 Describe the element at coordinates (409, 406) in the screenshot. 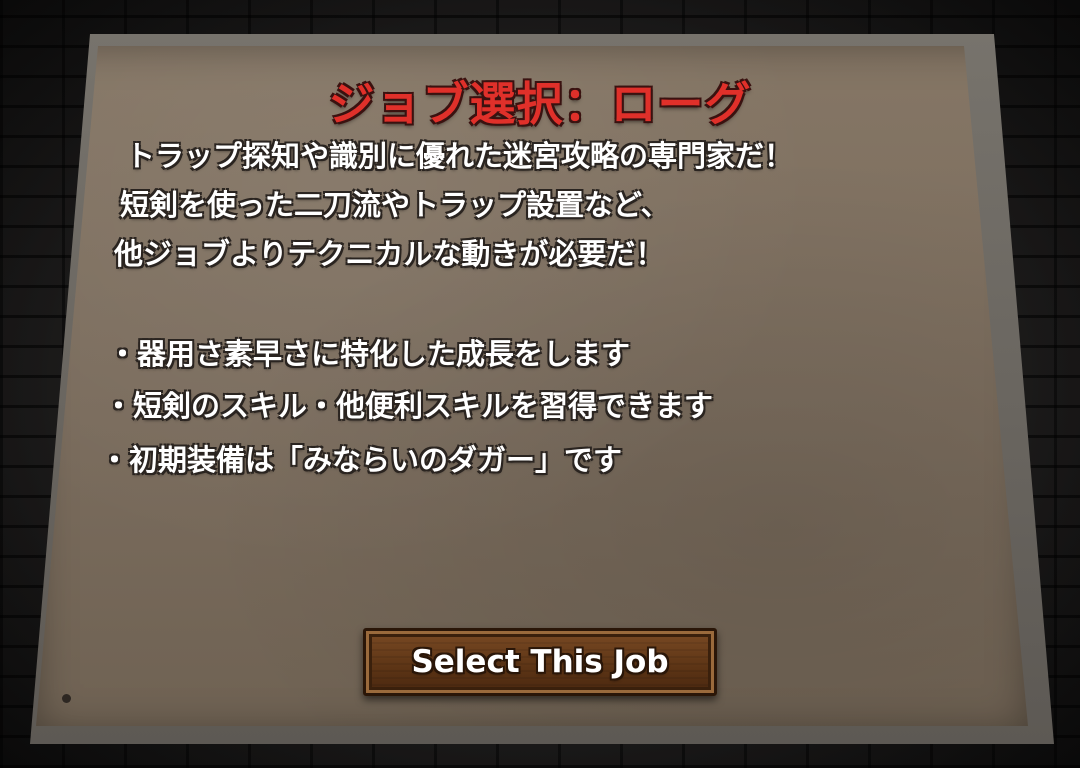

I see `feature-bullet-skills: ・短剣のスキル・他便利スキルを習得できます` at that location.